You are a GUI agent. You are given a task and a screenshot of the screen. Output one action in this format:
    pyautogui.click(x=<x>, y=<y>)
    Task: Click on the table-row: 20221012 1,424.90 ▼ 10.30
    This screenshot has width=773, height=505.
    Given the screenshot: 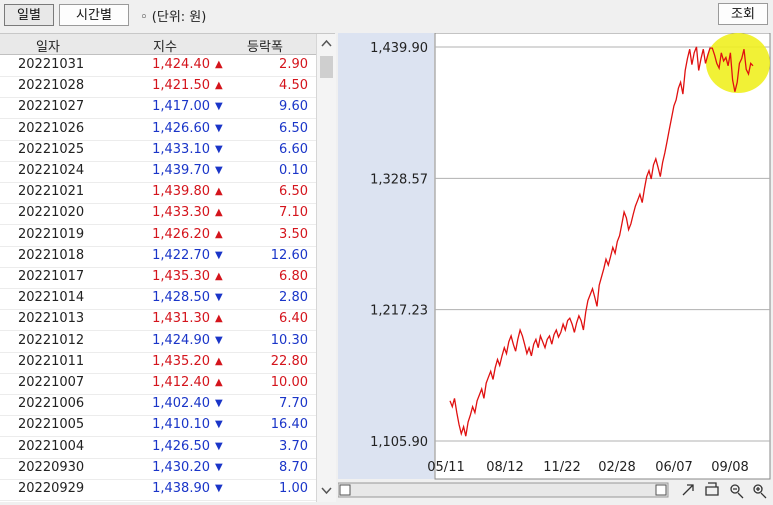 What is the action you would take?
    pyautogui.click(x=158, y=342)
    